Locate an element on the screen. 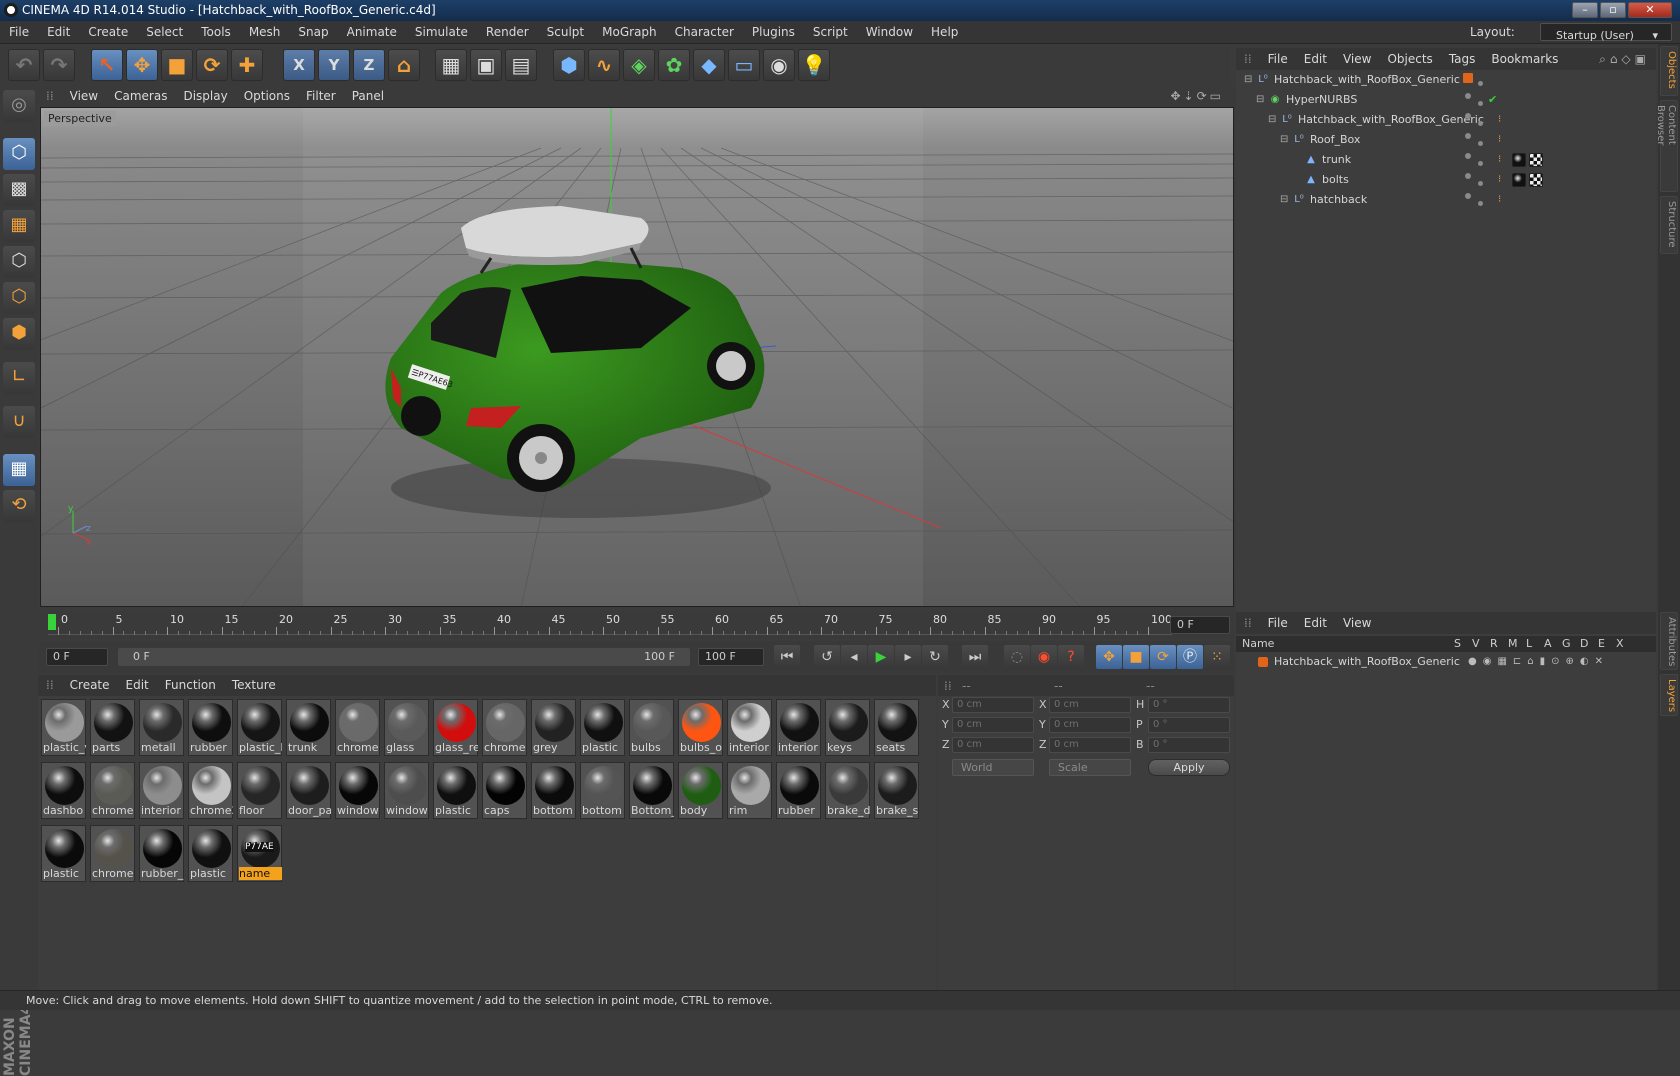 The width and height of the screenshot is (1680, 1076). menu-plugins: Plugins is located at coordinates (773, 32).